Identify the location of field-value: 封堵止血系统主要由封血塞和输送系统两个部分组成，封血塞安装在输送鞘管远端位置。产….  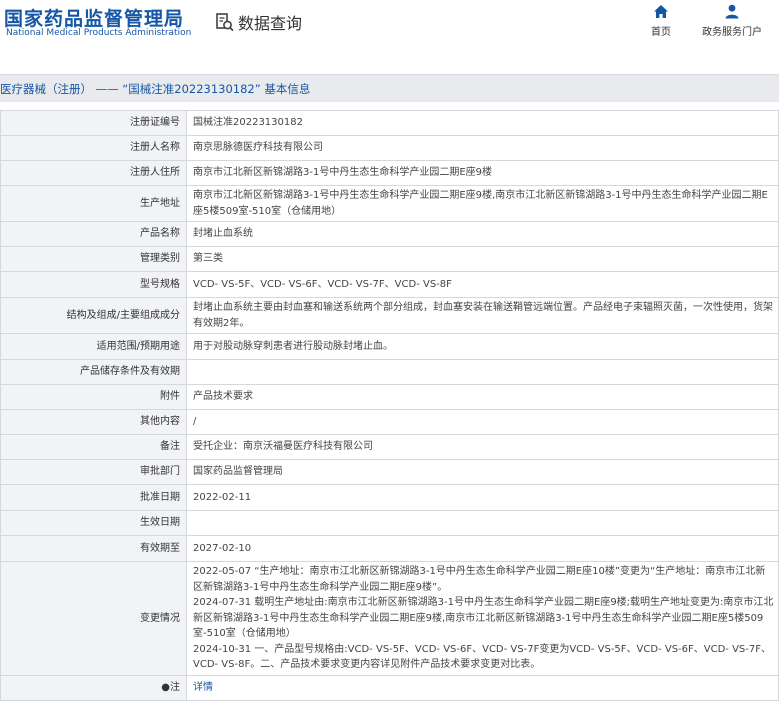
(482, 315).